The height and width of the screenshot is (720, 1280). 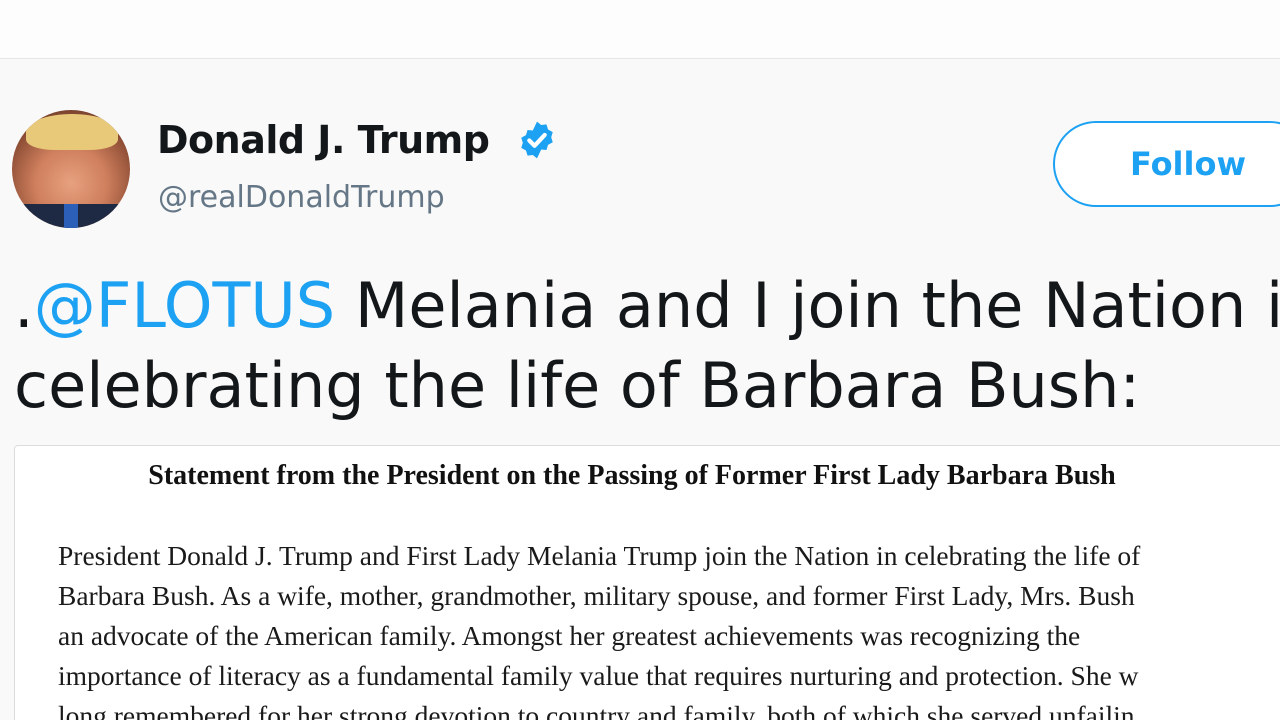 What do you see at coordinates (640, 29) in the screenshot?
I see `top-band` at bounding box center [640, 29].